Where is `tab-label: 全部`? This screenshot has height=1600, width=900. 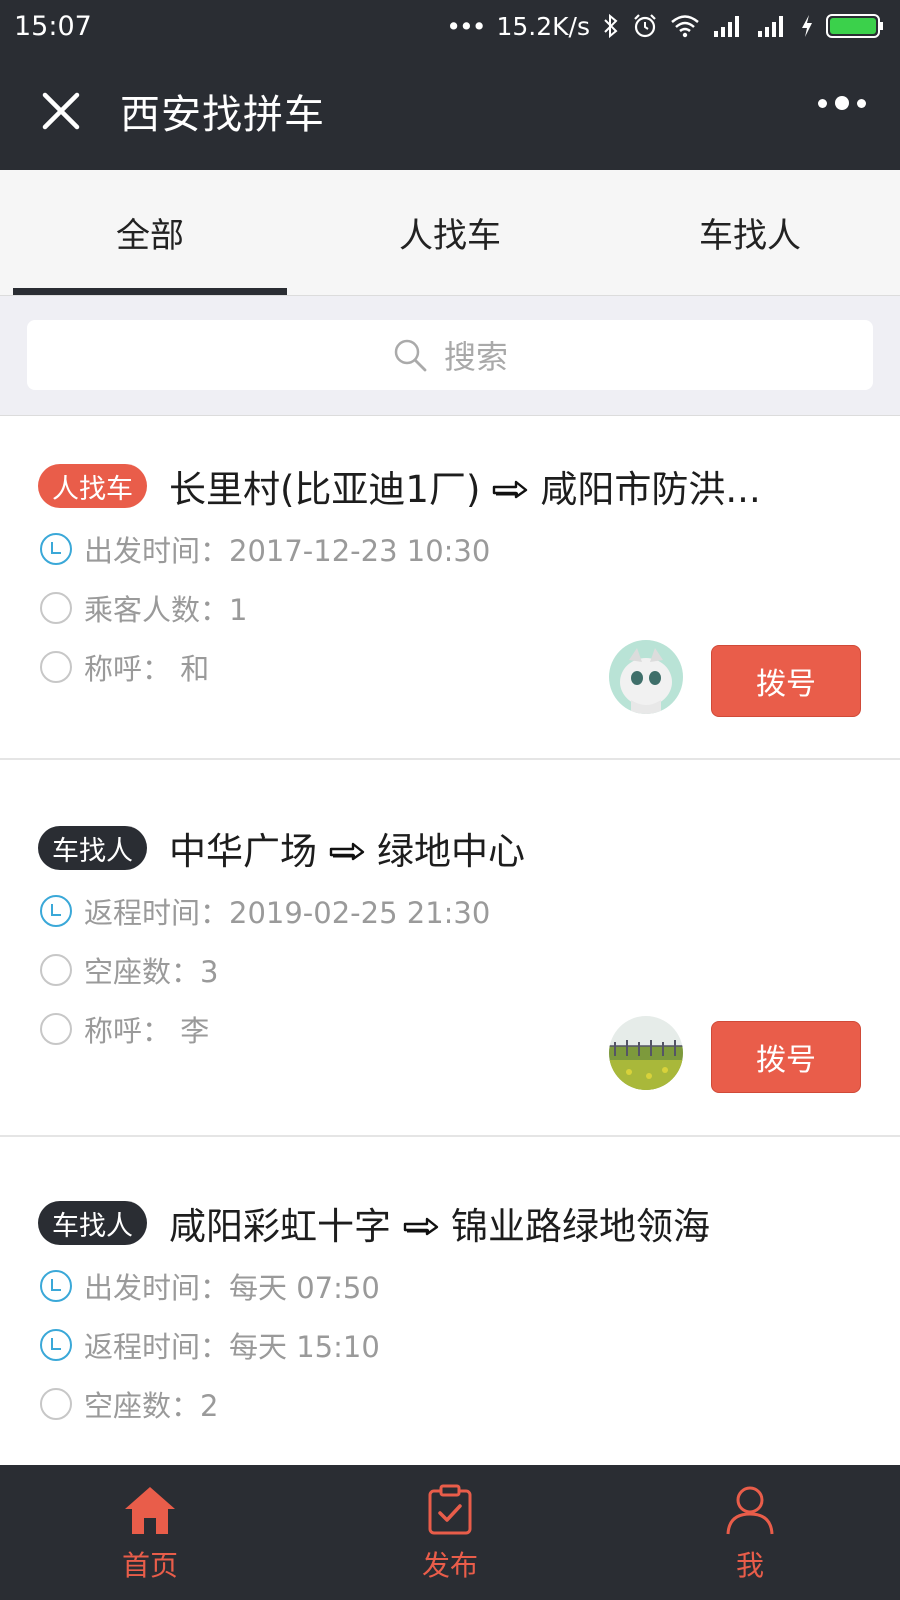
tab-label: 全部 is located at coordinates (150, 236).